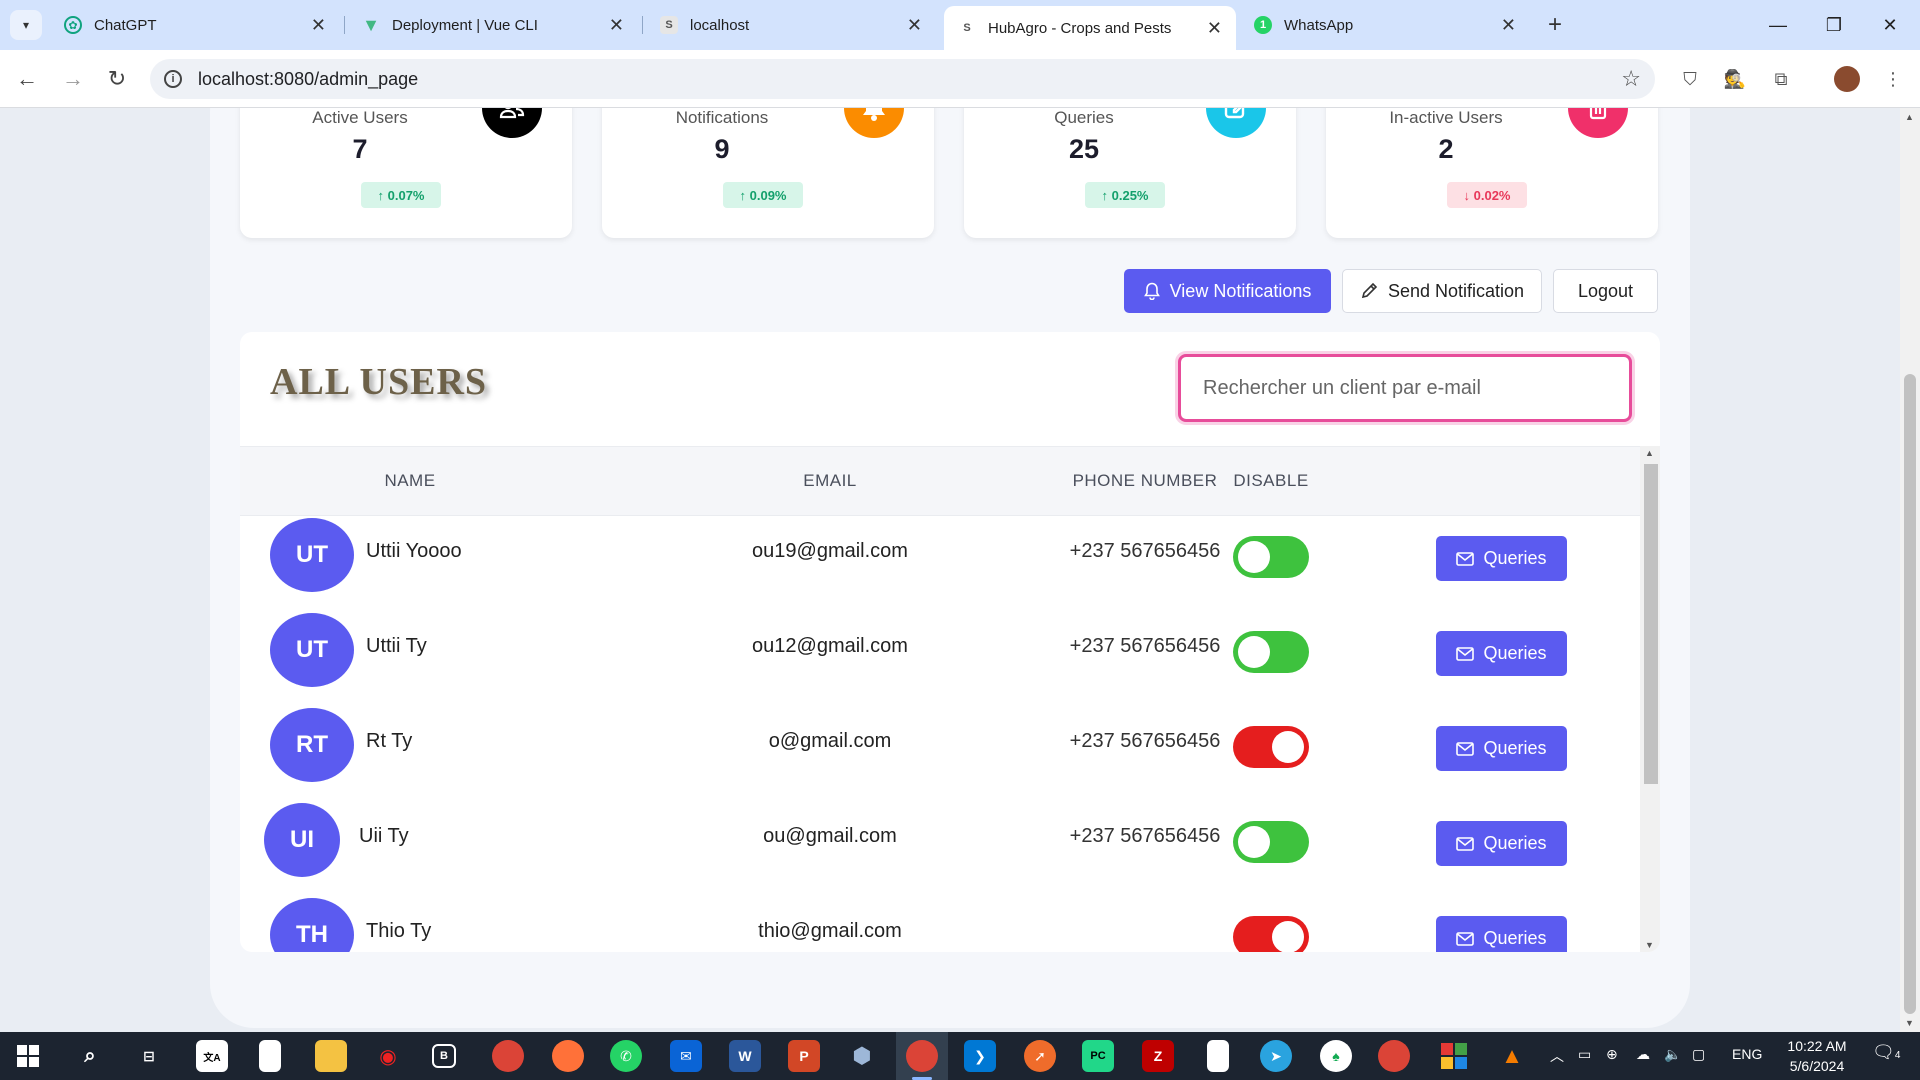 This screenshot has width=1920, height=1080. I want to click on chrome-icon, so click(508, 1056).